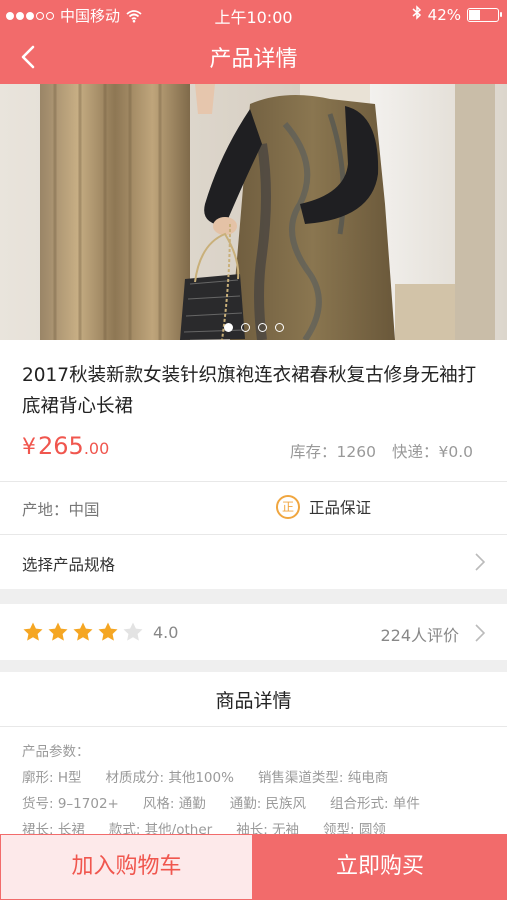 Image resolution: width=507 pixels, height=900 pixels. I want to click on shipping-fee: 快递：¥0.0, so click(432, 452).